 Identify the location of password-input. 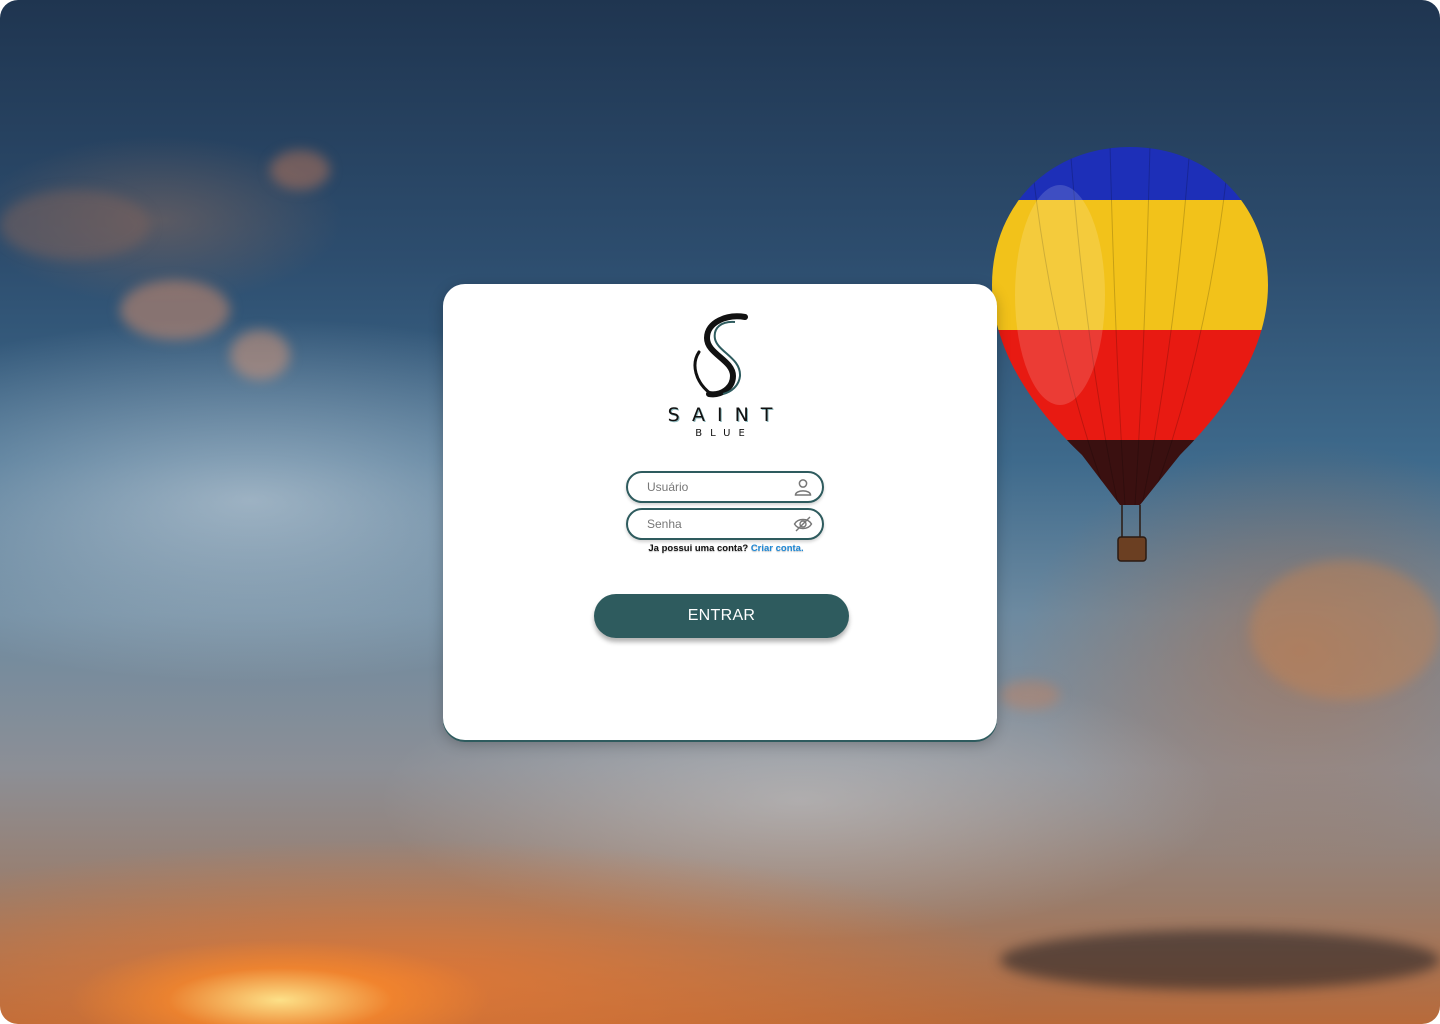
(712, 524).